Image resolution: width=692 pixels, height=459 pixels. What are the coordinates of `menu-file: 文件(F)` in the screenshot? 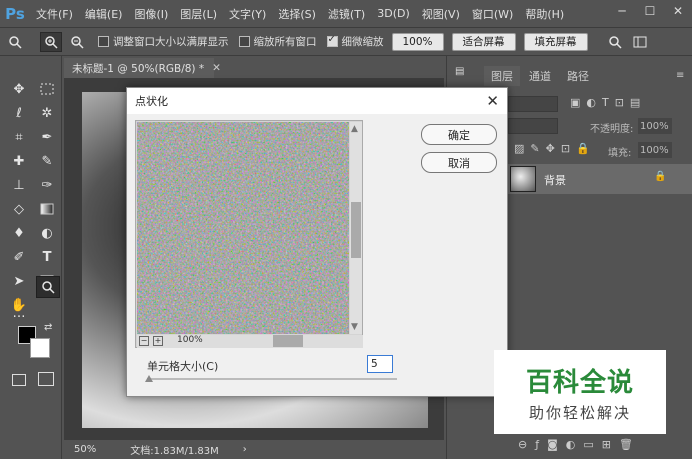 It's located at (54, 14).